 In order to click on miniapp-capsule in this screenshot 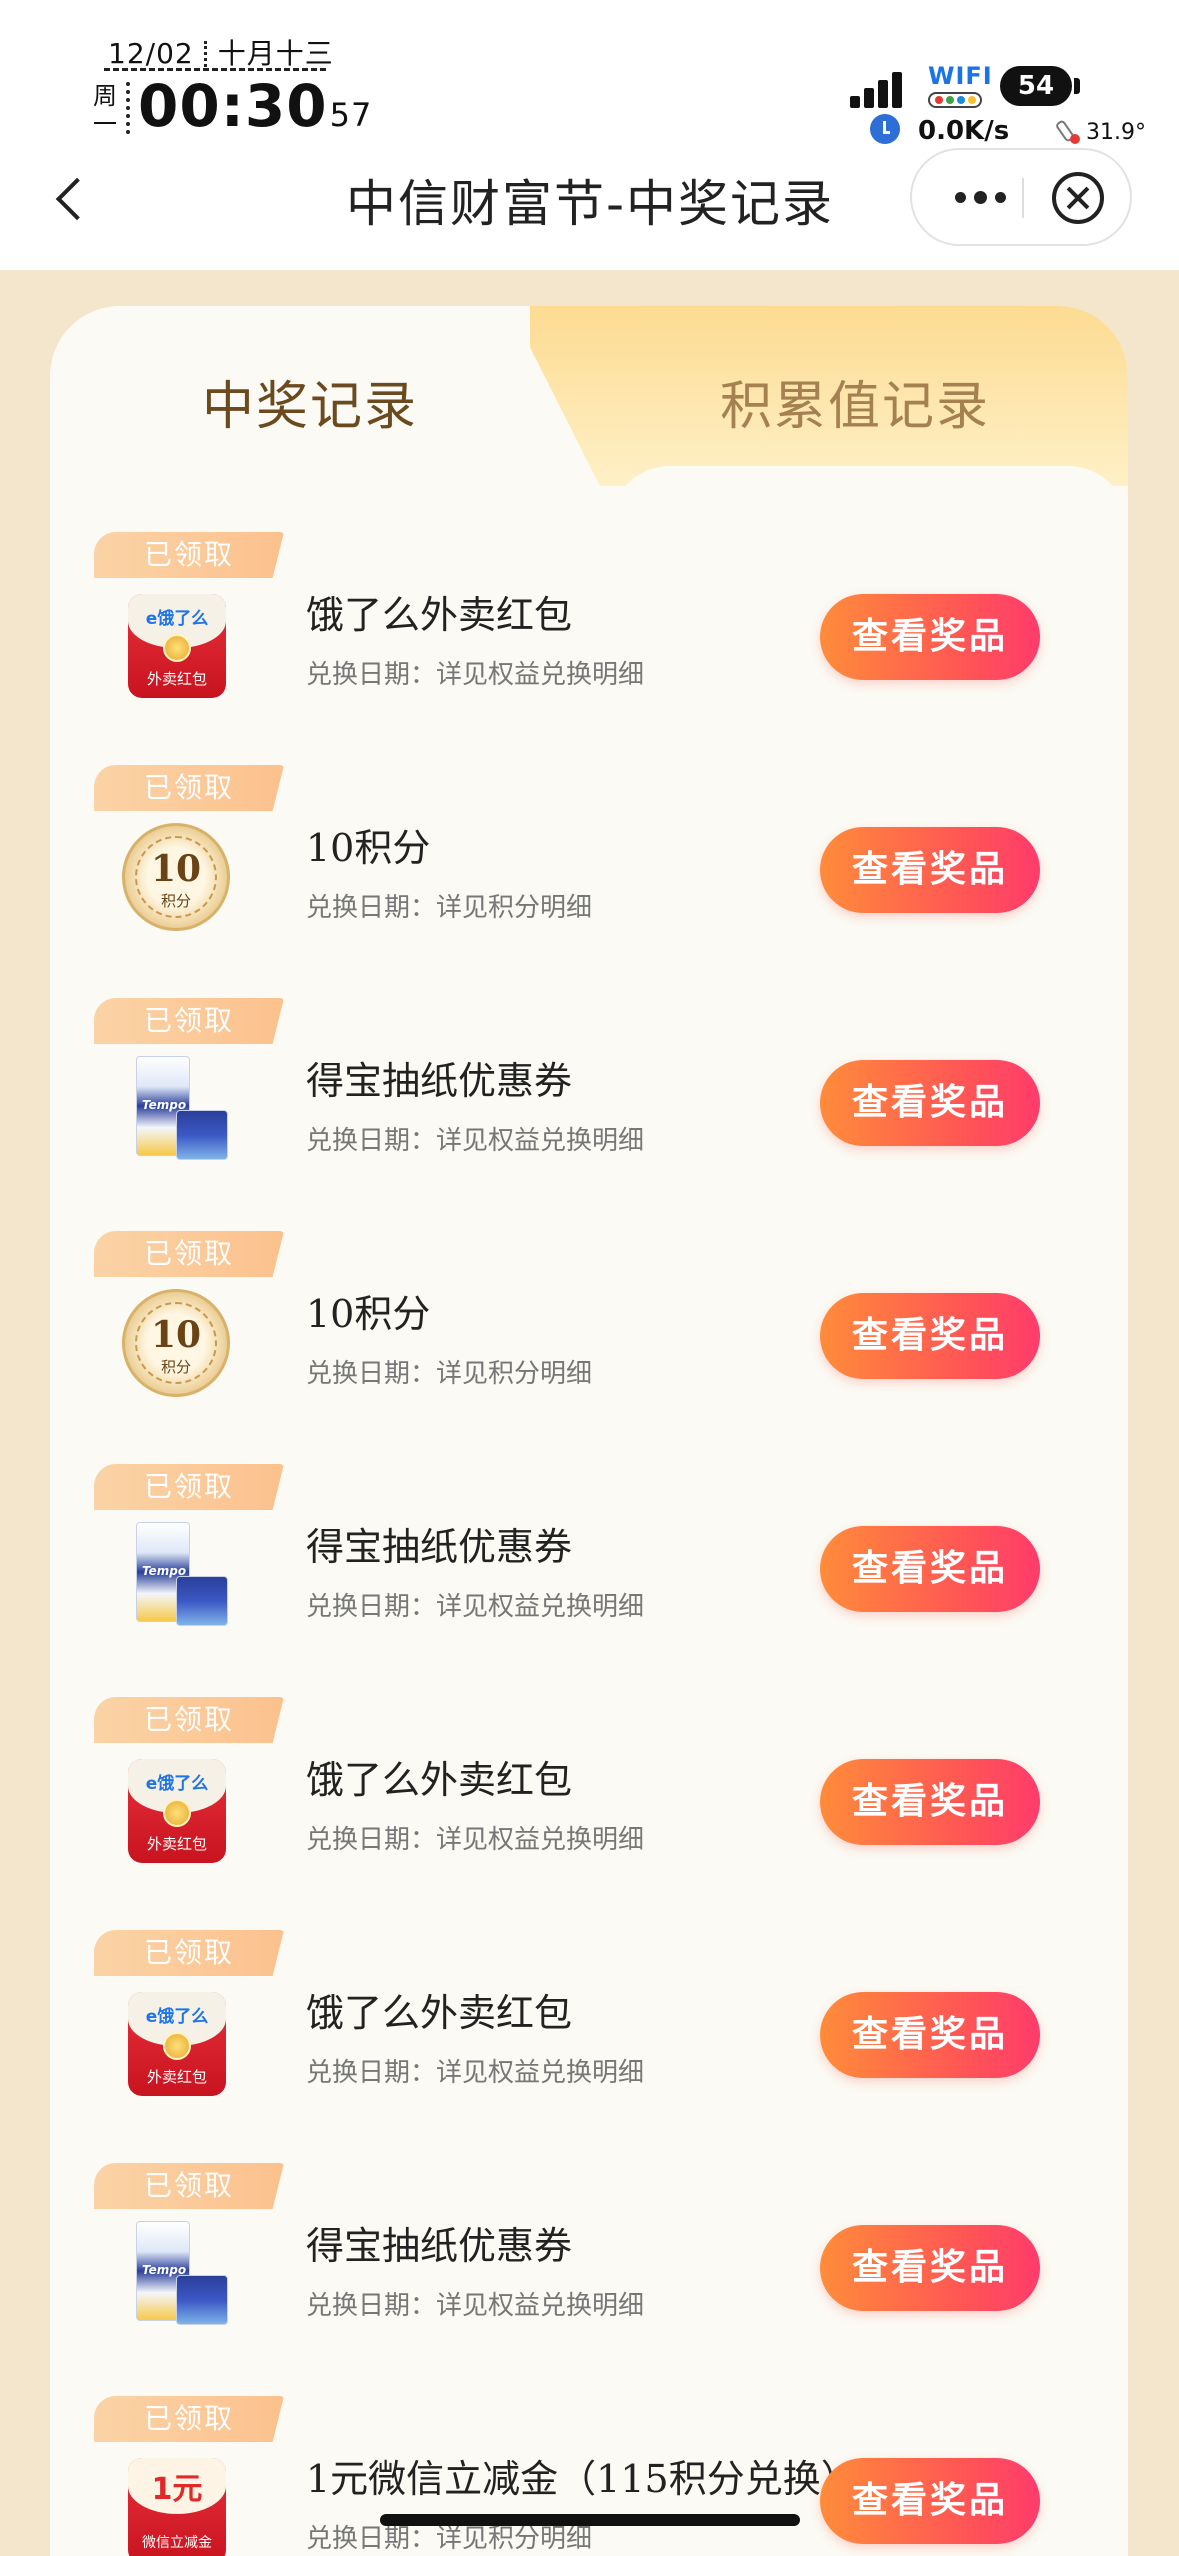, I will do `click(1021, 197)`.